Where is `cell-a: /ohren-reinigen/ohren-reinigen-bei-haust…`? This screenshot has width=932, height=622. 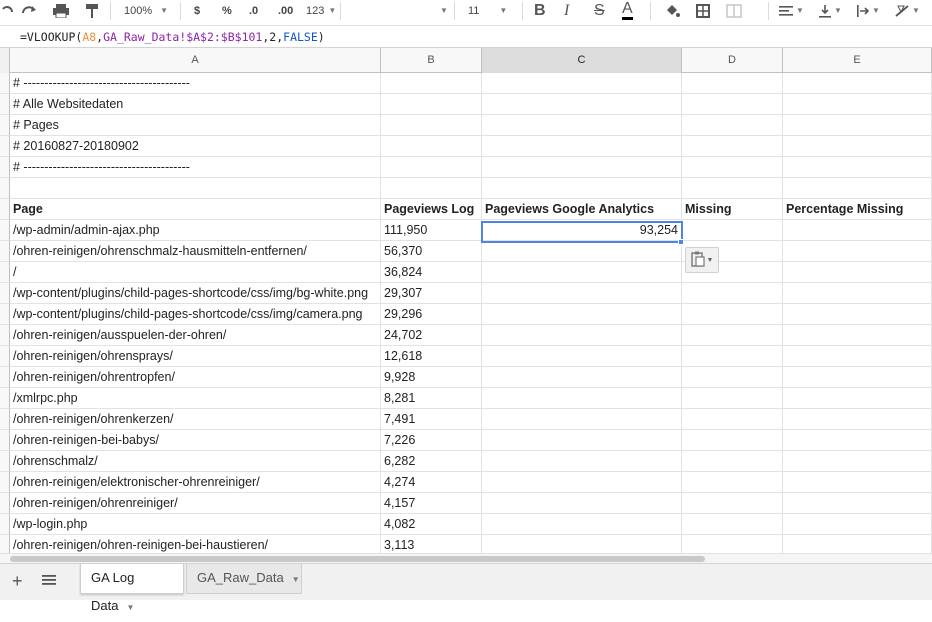
cell-a: /ohren-reinigen/ohren-reinigen-bei-haust… is located at coordinates (195, 544).